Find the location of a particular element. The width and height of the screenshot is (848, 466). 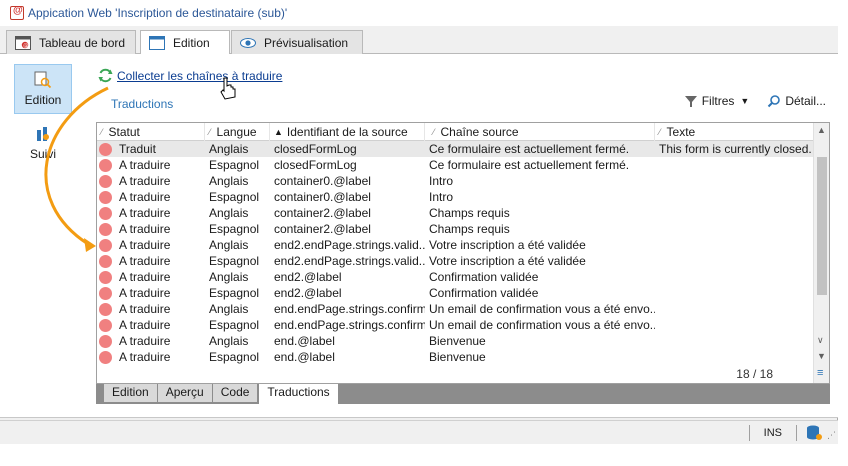

scroll-up-icon: ▲ is located at coordinates (821, 130).